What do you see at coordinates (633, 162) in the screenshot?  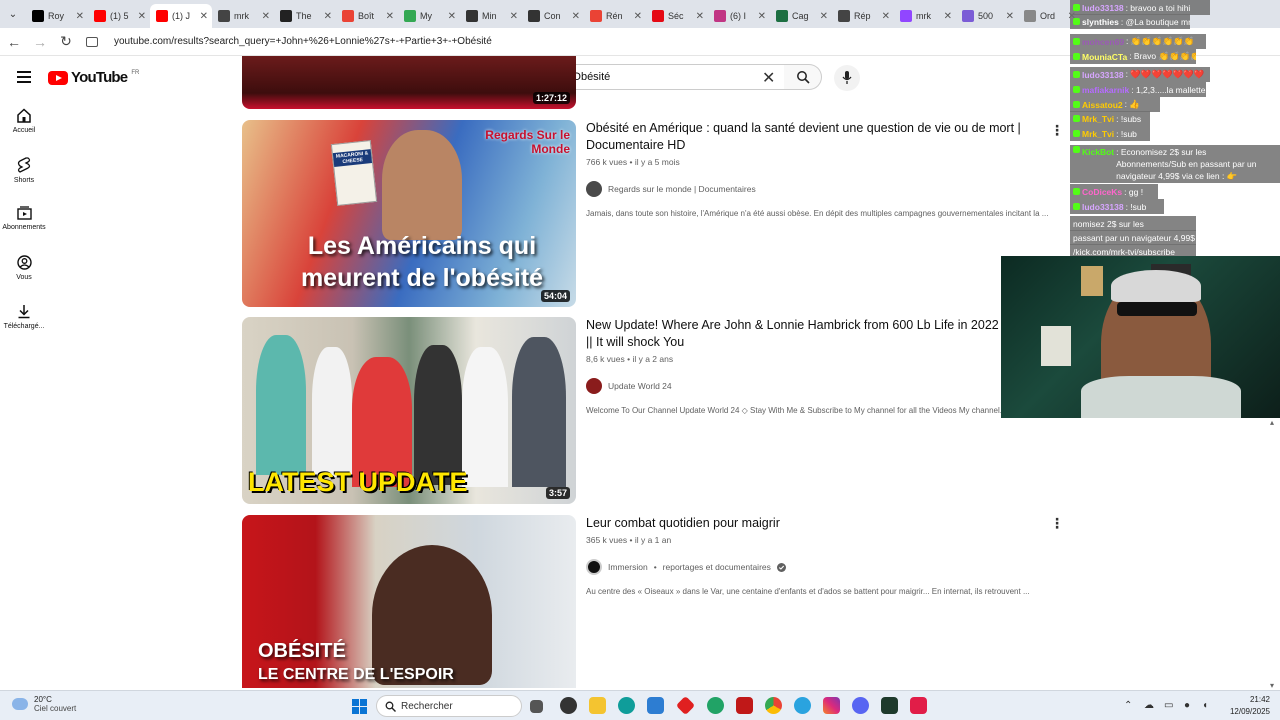 I see `video-meta: 766 k vues • il y a 5 mois` at bounding box center [633, 162].